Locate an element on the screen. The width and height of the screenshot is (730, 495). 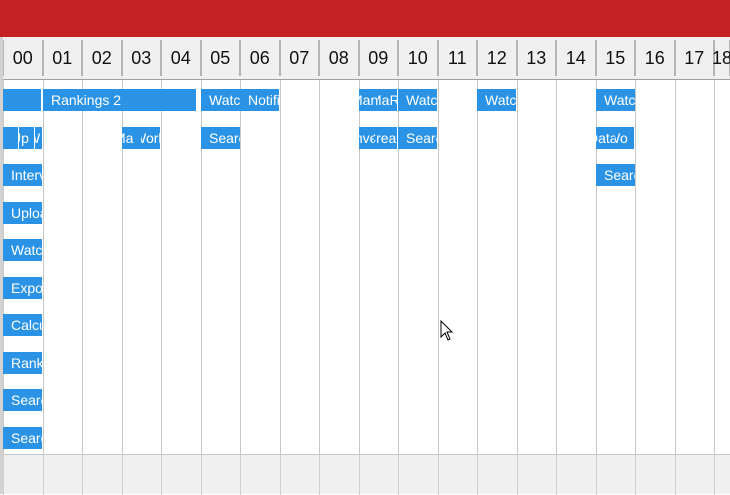
task-block: Inve is located at coordinates (366, 138).